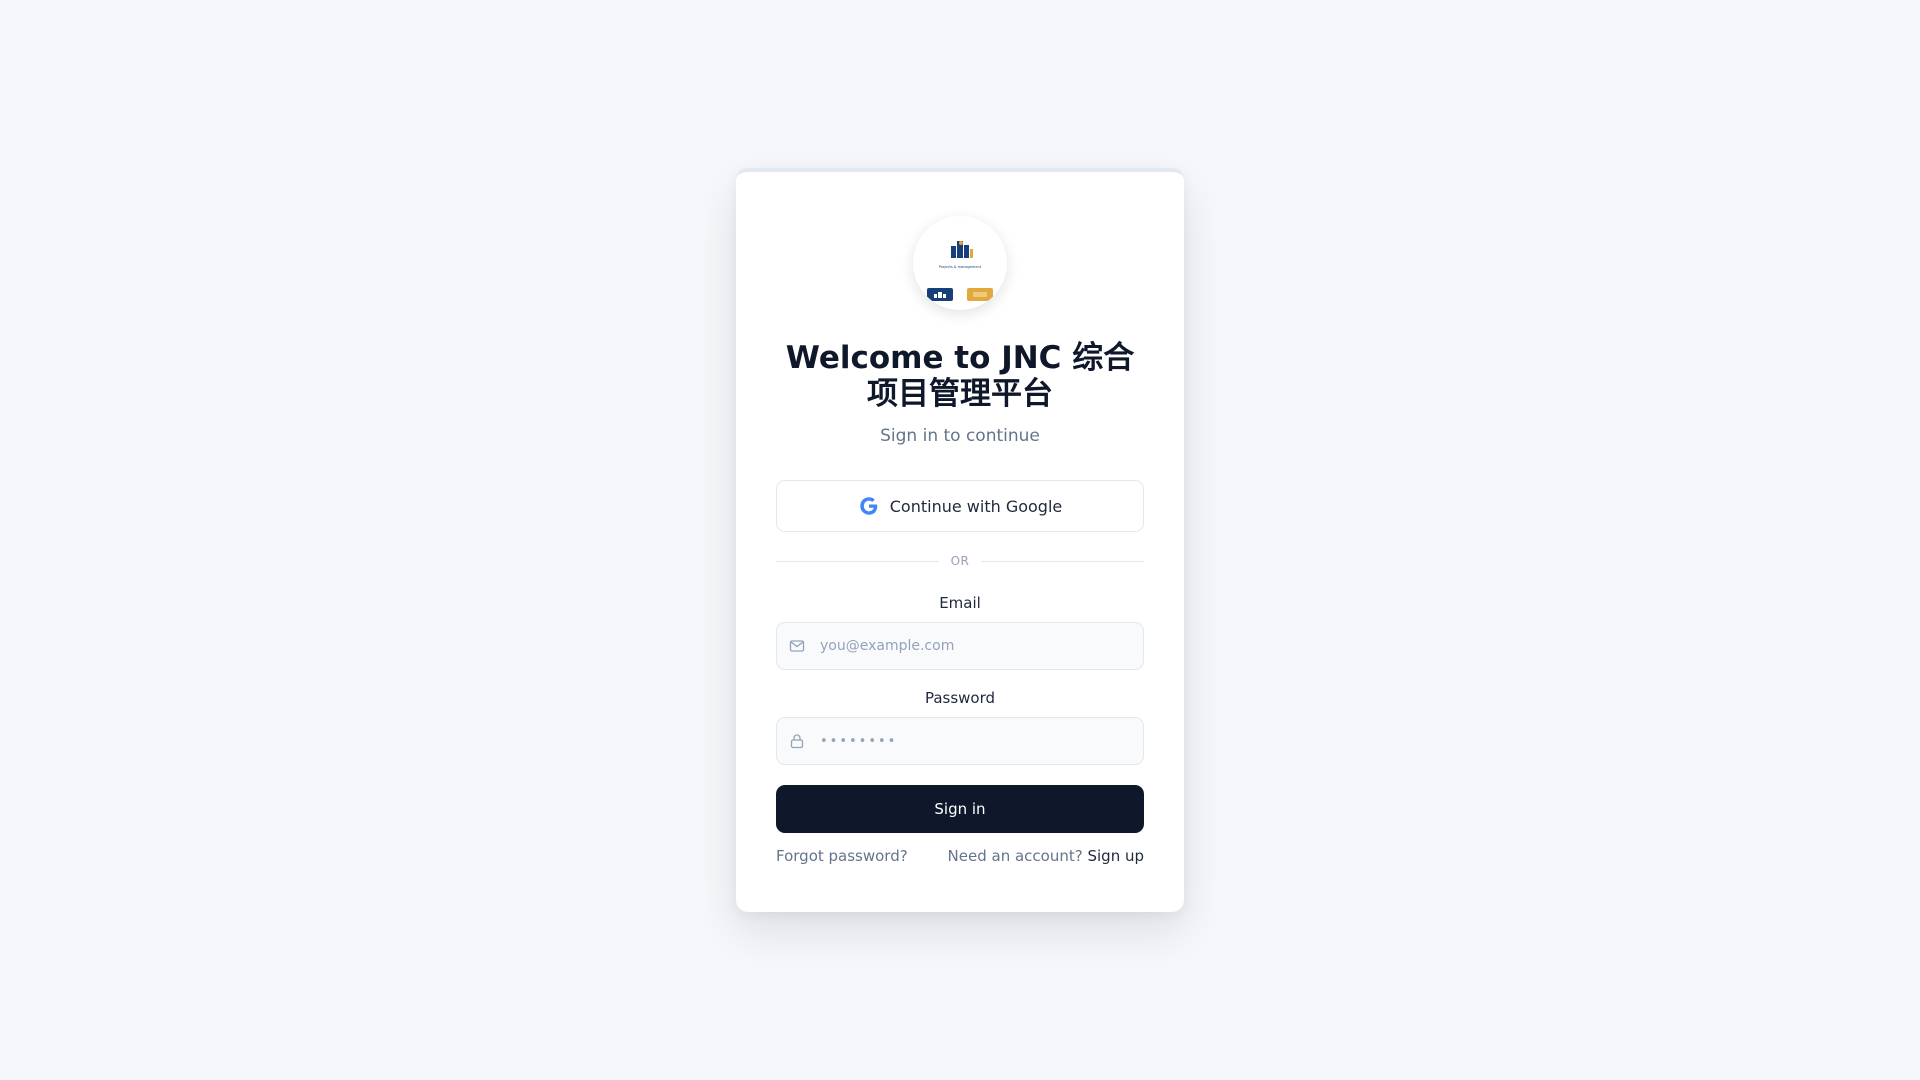 The height and width of the screenshot is (1080, 1920). I want to click on signup-prompt: Need an account? Sign up, so click(1046, 856).